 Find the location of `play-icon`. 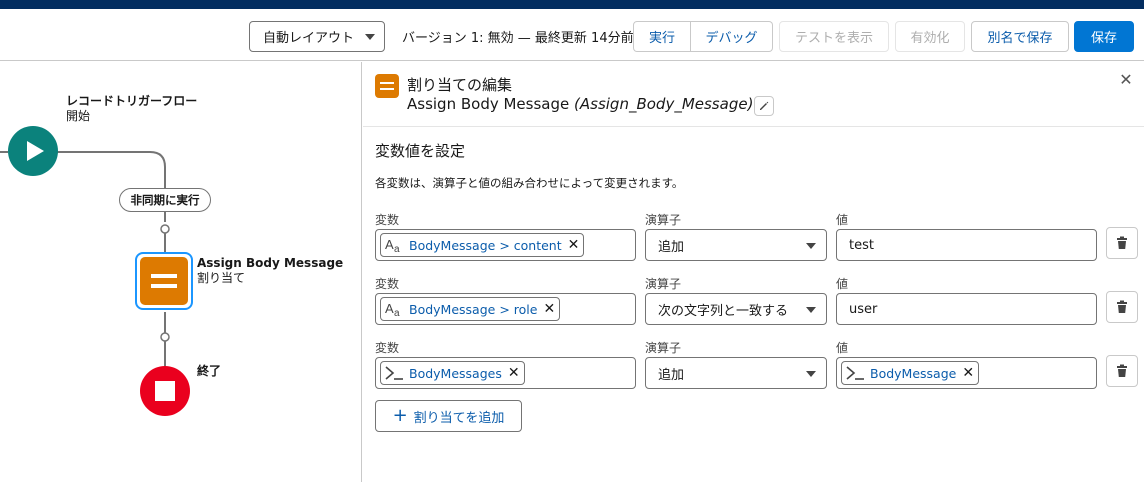

play-icon is located at coordinates (35, 151).